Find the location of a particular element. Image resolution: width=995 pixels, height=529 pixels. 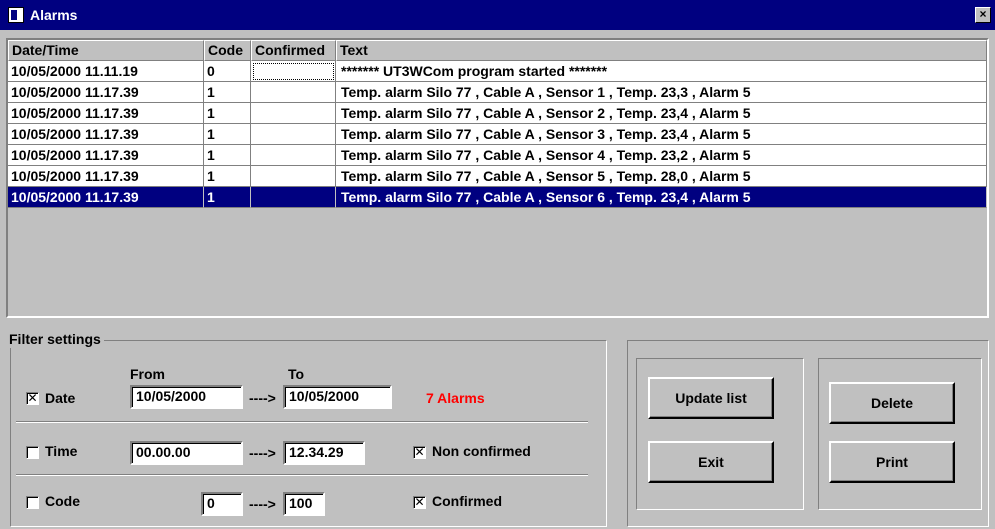

date-label: Date is located at coordinates (60, 398).